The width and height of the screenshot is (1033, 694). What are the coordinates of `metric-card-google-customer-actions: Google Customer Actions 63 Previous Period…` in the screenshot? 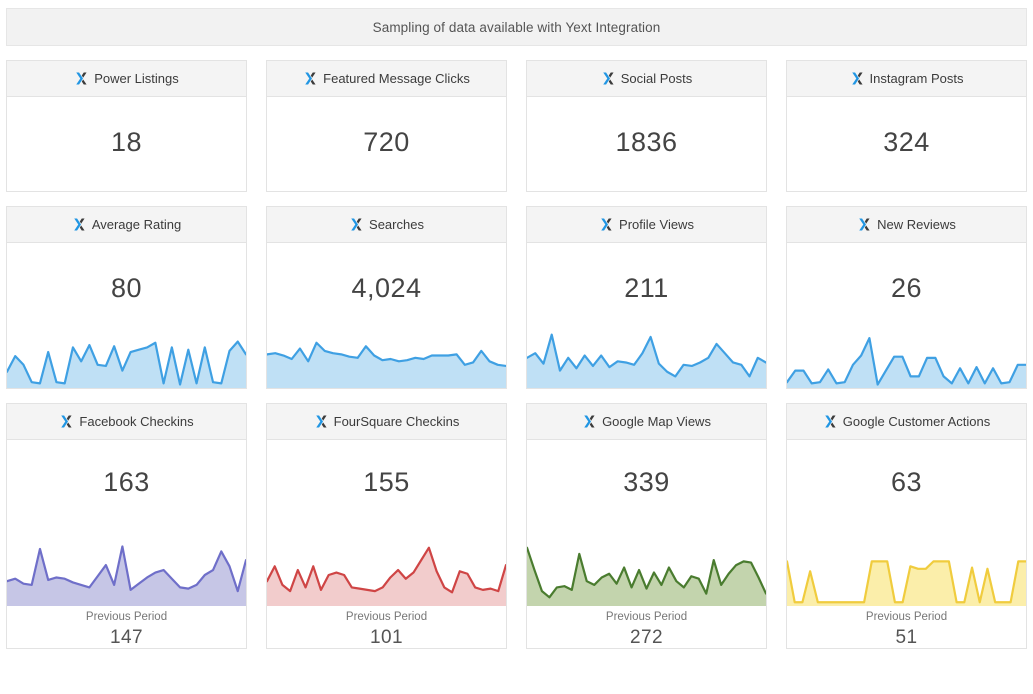 It's located at (906, 526).